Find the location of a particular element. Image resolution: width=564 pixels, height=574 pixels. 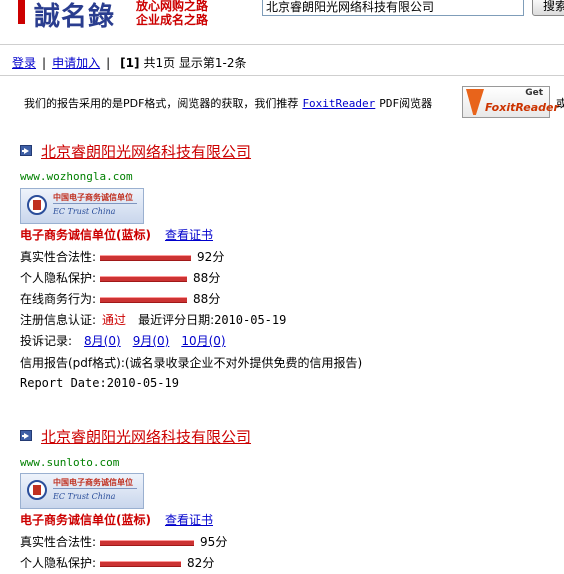

eval-date: 2010-05-19 is located at coordinates (250, 320).